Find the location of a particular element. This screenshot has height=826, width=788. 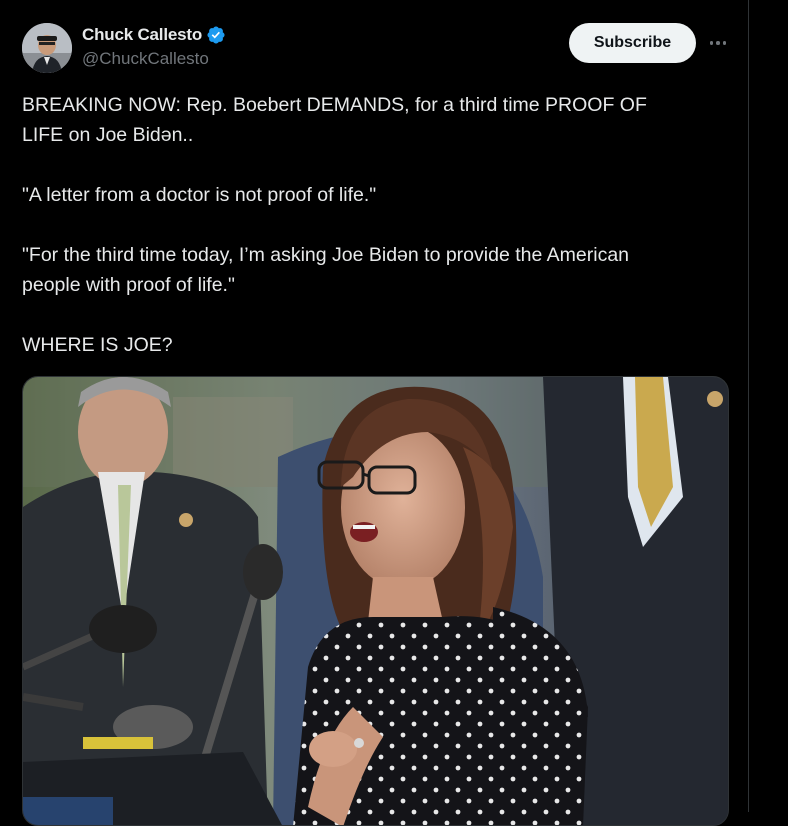

author-display-name: Chuck Callesto is located at coordinates (142, 35).